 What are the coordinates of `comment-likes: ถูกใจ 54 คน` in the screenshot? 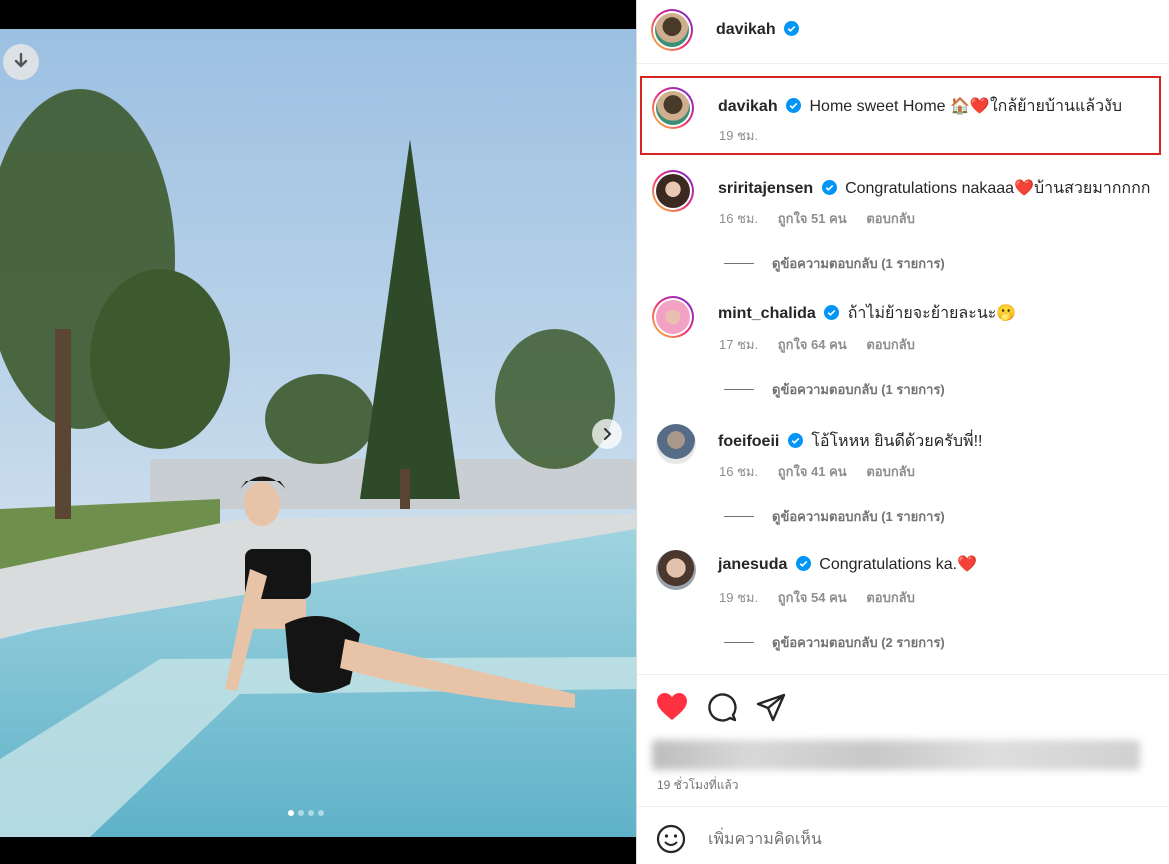 It's located at (812, 597).